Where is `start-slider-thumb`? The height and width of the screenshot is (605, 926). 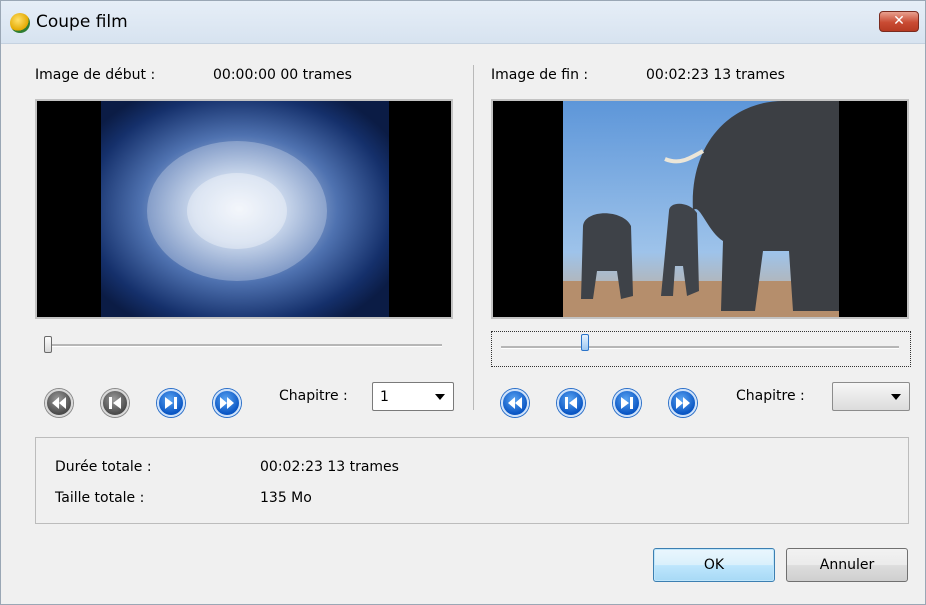
start-slider-thumb is located at coordinates (48, 344).